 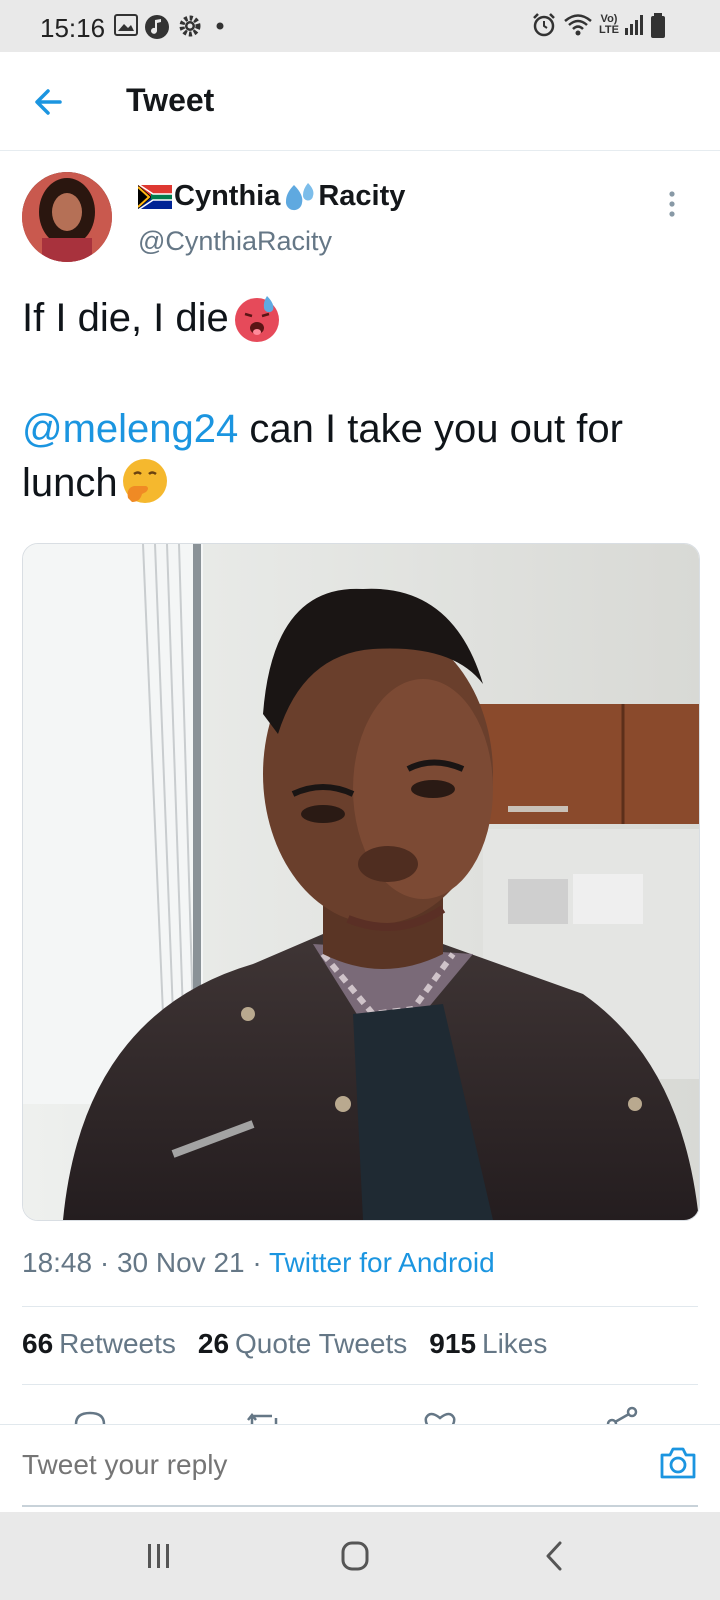 I want to click on gear-icon, so click(x=190, y=26).